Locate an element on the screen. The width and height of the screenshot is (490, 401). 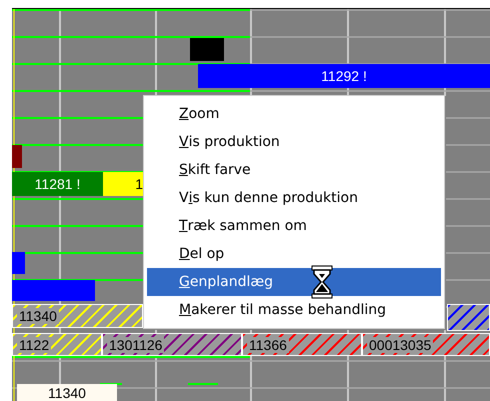
task-bar: 1122 is located at coordinates (57, 344).